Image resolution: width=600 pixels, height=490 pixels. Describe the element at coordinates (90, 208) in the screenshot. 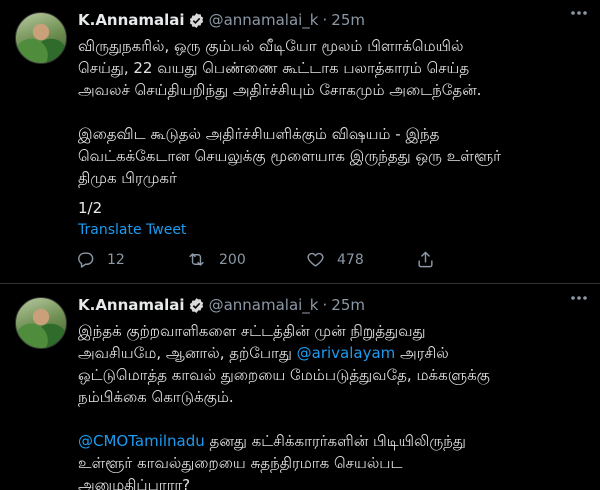

I see `thread-counter: 1/2` at that location.